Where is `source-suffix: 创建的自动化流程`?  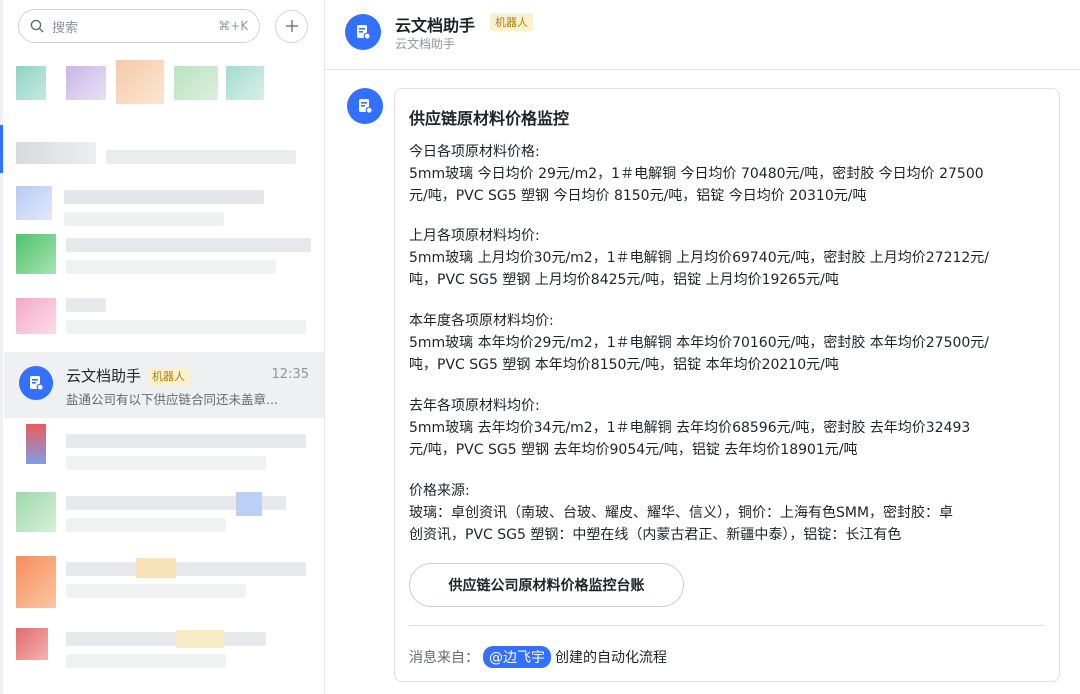
source-suffix: 创建的自动化流程 is located at coordinates (611, 658).